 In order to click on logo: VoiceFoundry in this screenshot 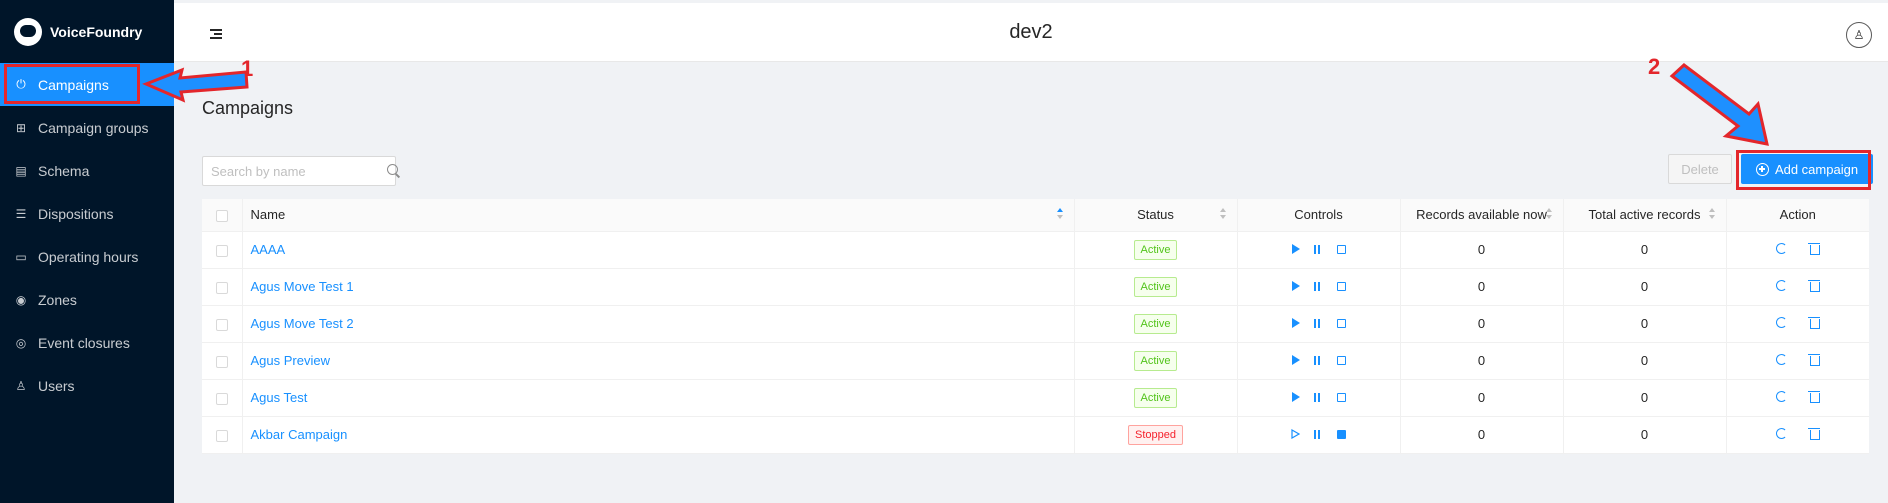, I will do `click(87, 31)`.